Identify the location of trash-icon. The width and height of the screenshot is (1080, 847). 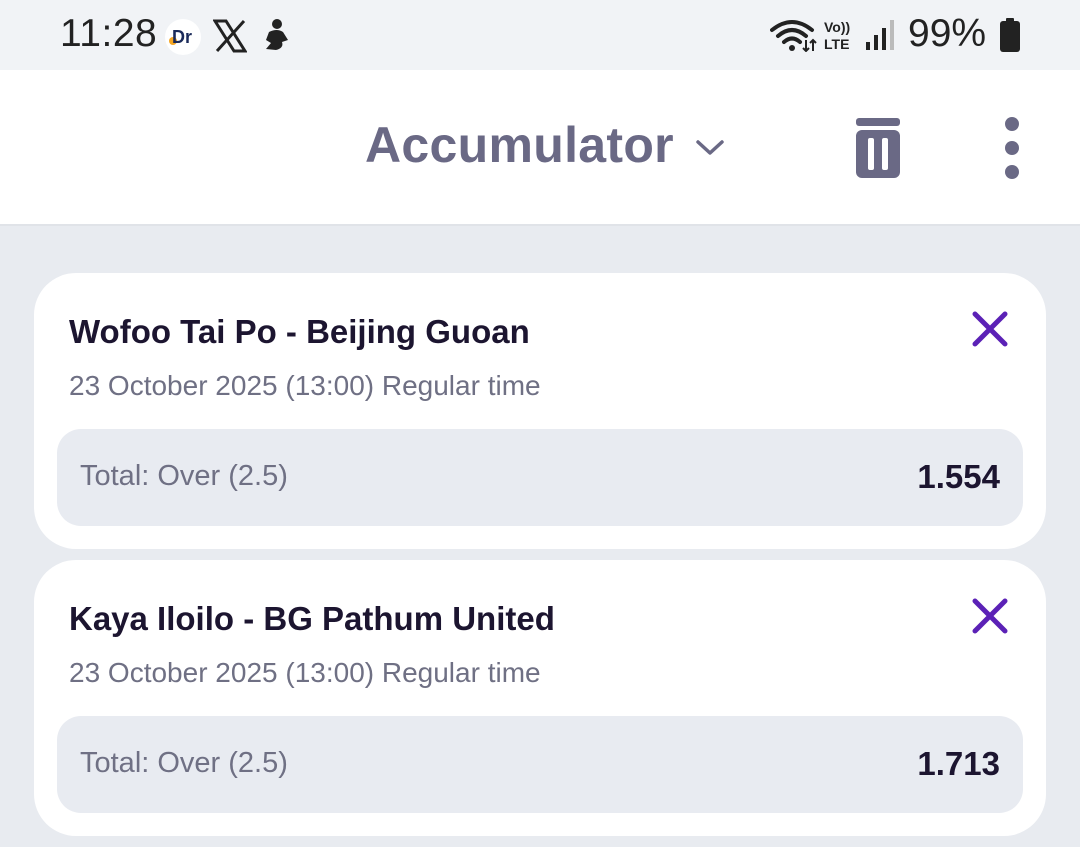
(878, 148).